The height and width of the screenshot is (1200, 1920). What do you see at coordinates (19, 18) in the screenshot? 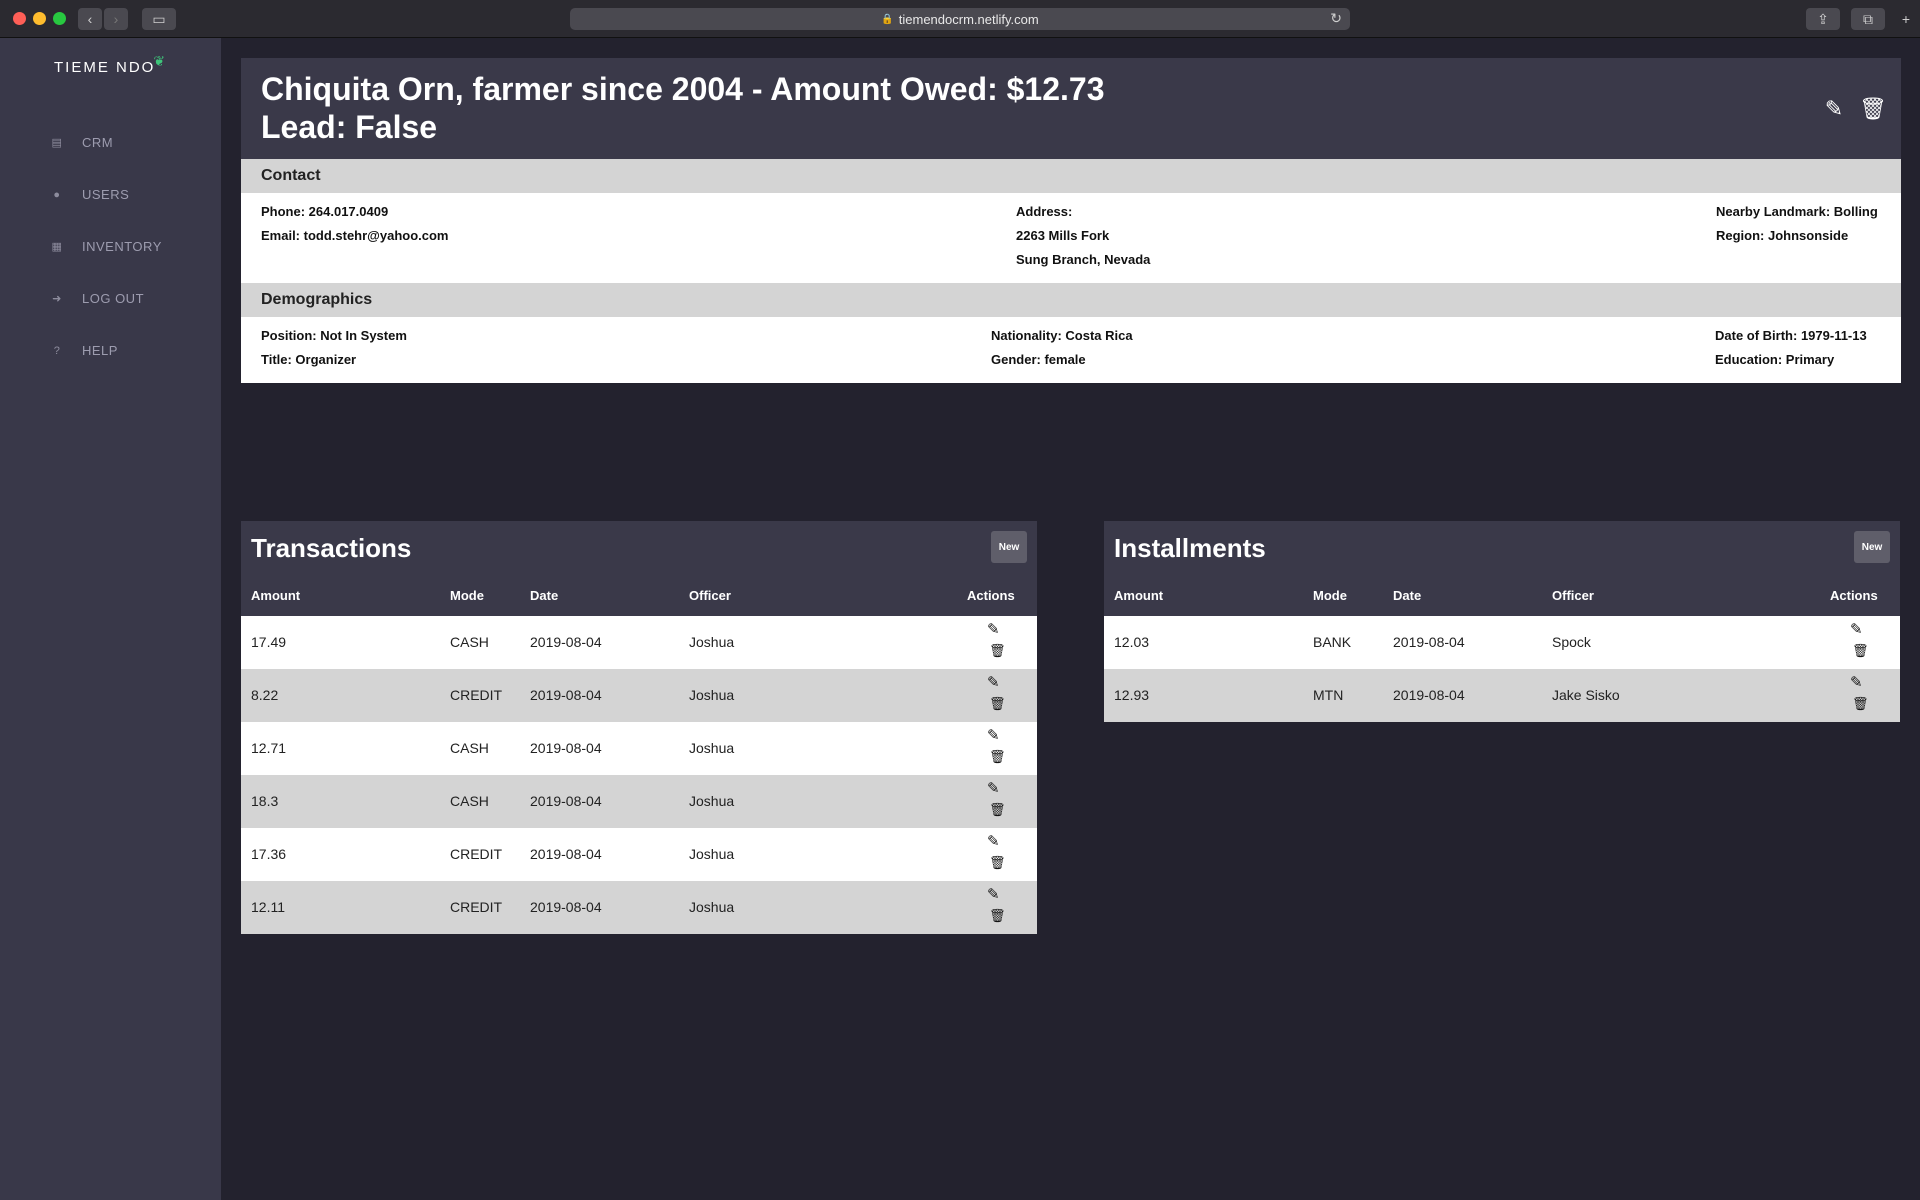
I see `close-window-button` at bounding box center [19, 18].